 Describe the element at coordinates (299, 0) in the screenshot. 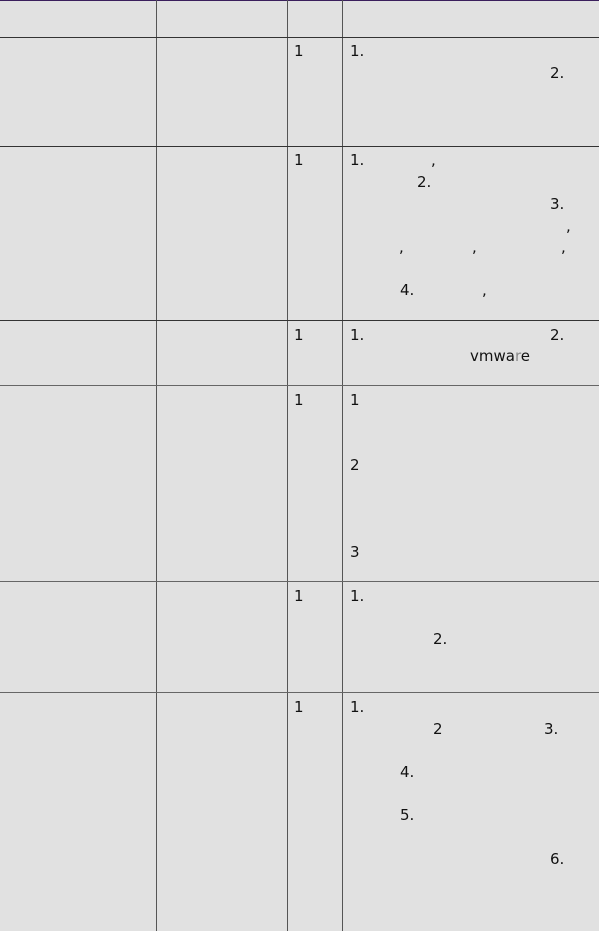

I see `table-top-border` at that location.